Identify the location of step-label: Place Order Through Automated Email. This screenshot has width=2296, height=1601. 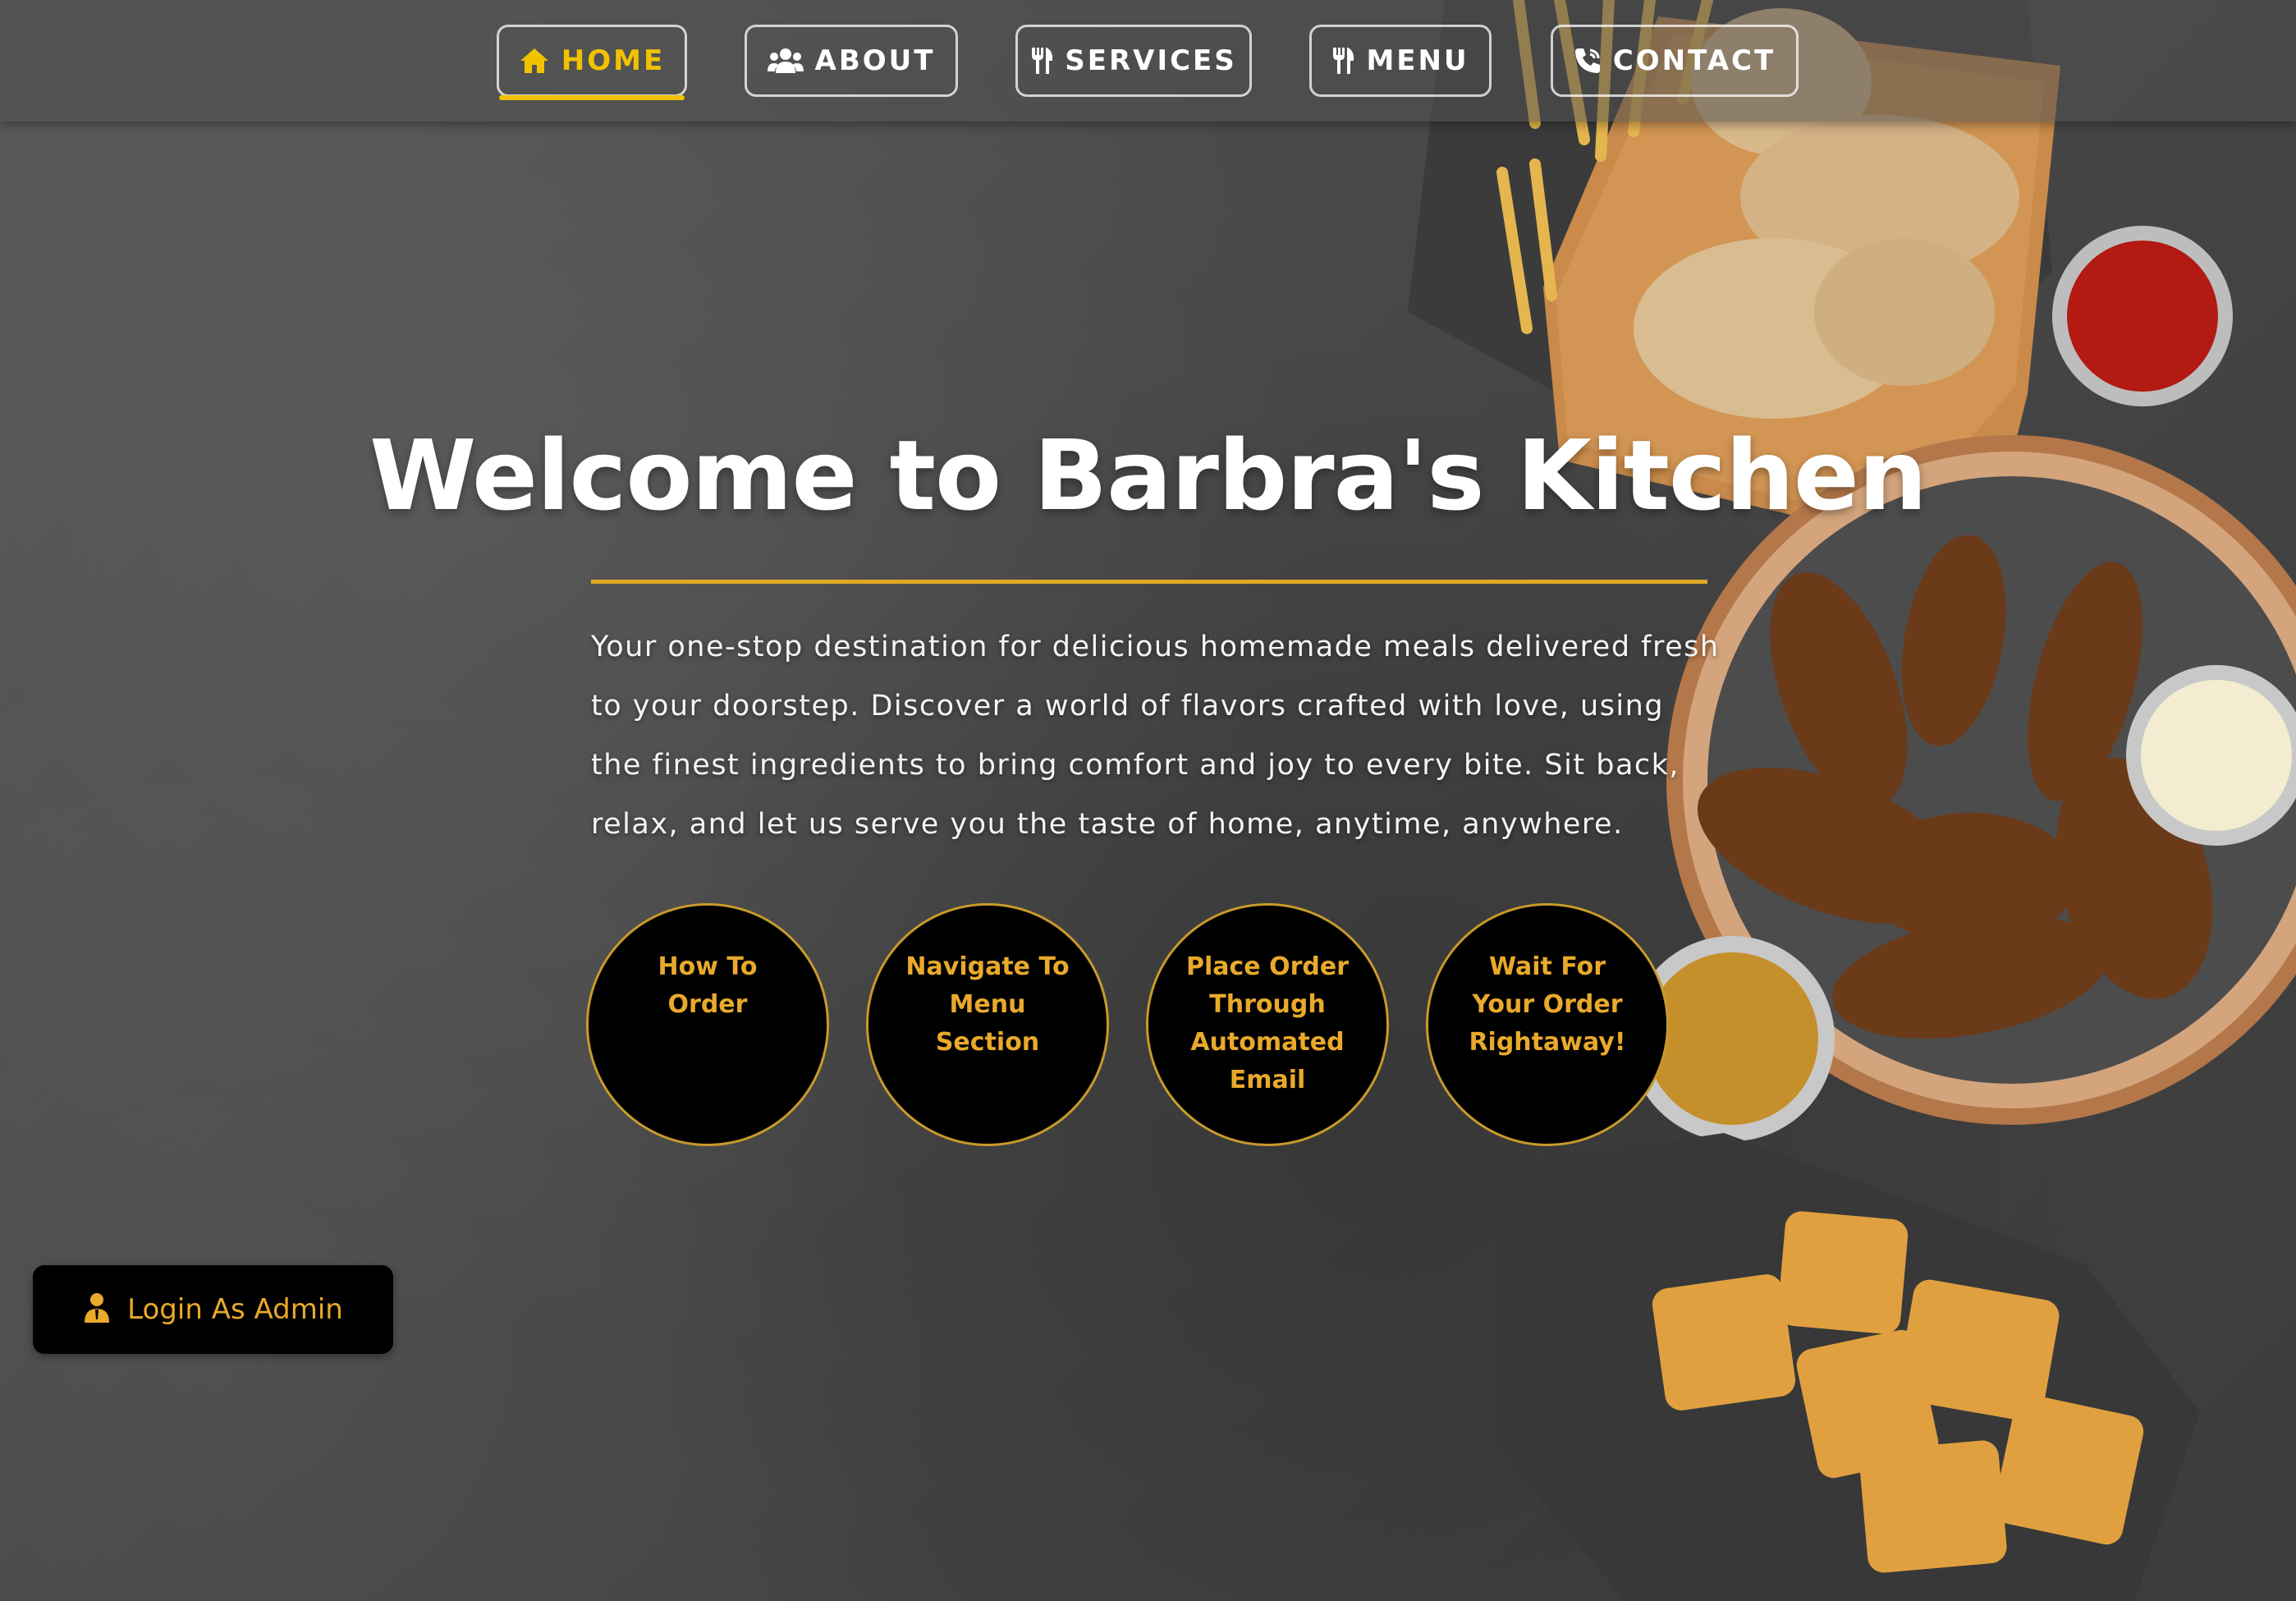
(1267, 1023).